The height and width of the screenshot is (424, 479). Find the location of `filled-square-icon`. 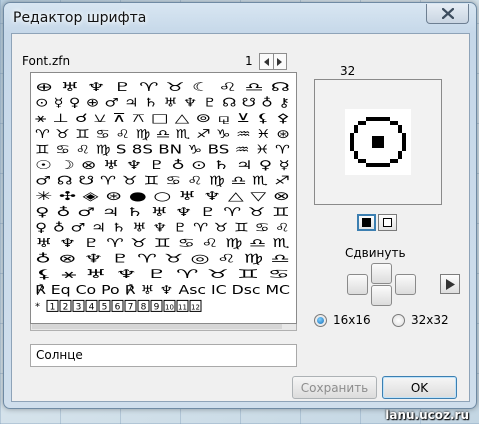

filled-square-icon is located at coordinates (366, 222).